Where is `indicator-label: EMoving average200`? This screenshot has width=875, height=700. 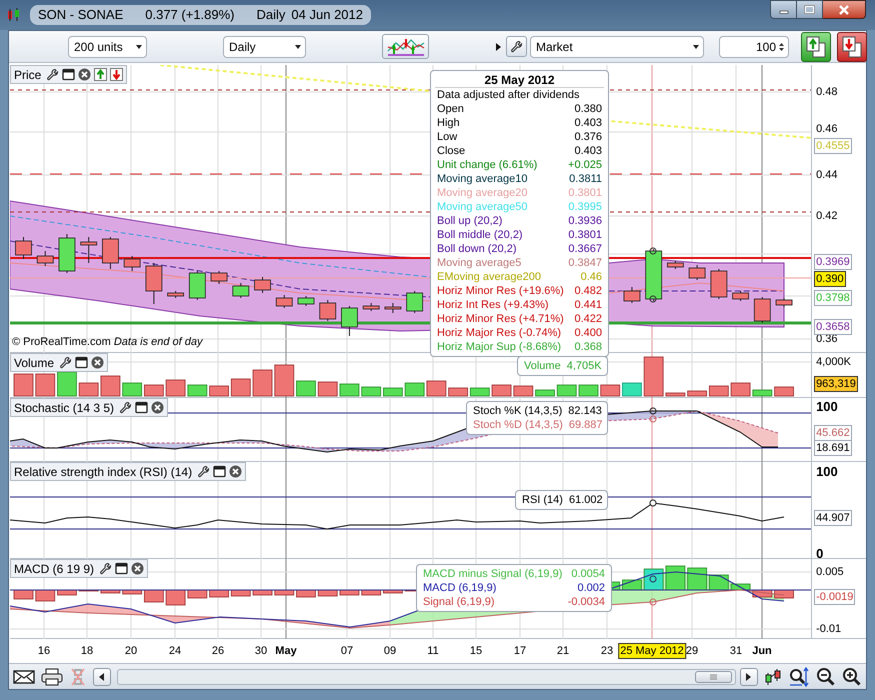
indicator-label: EMoving average200 is located at coordinates (489, 277).